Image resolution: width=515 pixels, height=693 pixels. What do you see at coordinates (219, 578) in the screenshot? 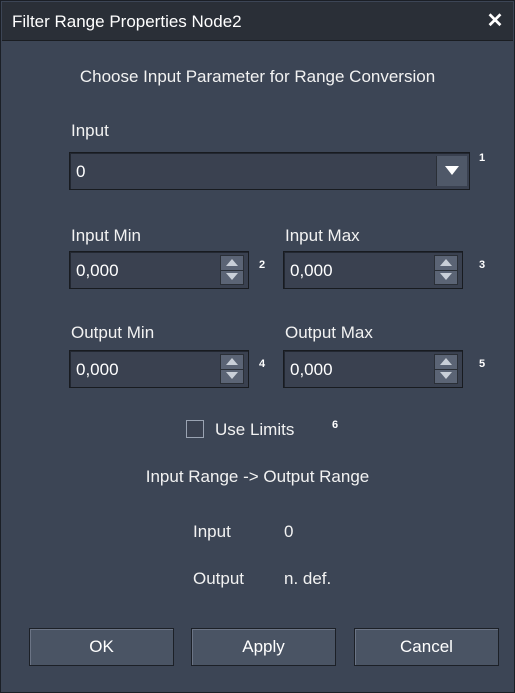
I see `readout-output-label: Output` at bounding box center [219, 578].